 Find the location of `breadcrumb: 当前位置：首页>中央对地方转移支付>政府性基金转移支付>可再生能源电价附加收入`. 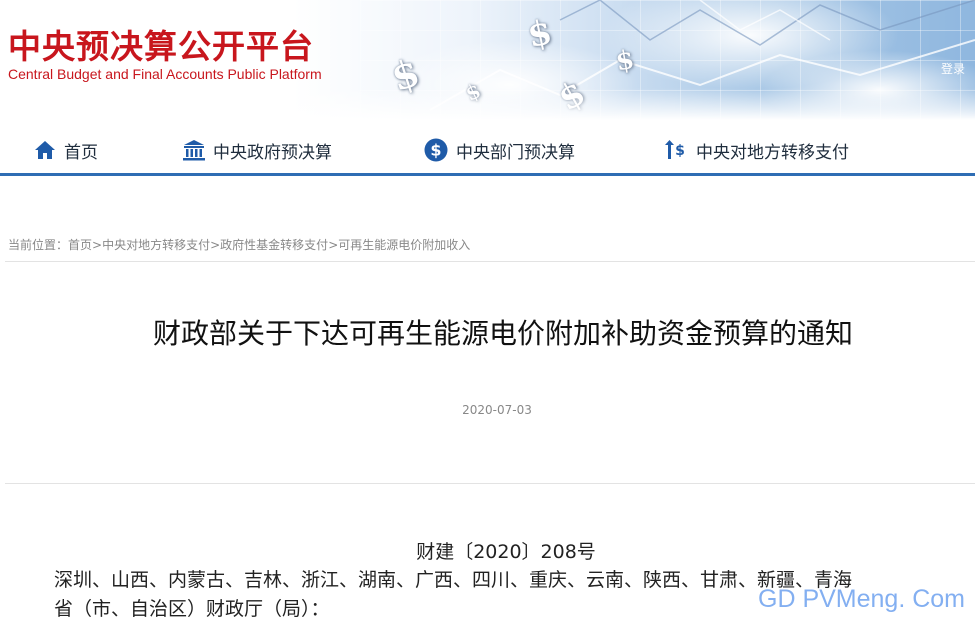

breadcrumb: 当前位置：首页>中央对地方转移支付>政府性基金转移支付>可再生能源电价附加收入 is located at coordinates (239, 244).